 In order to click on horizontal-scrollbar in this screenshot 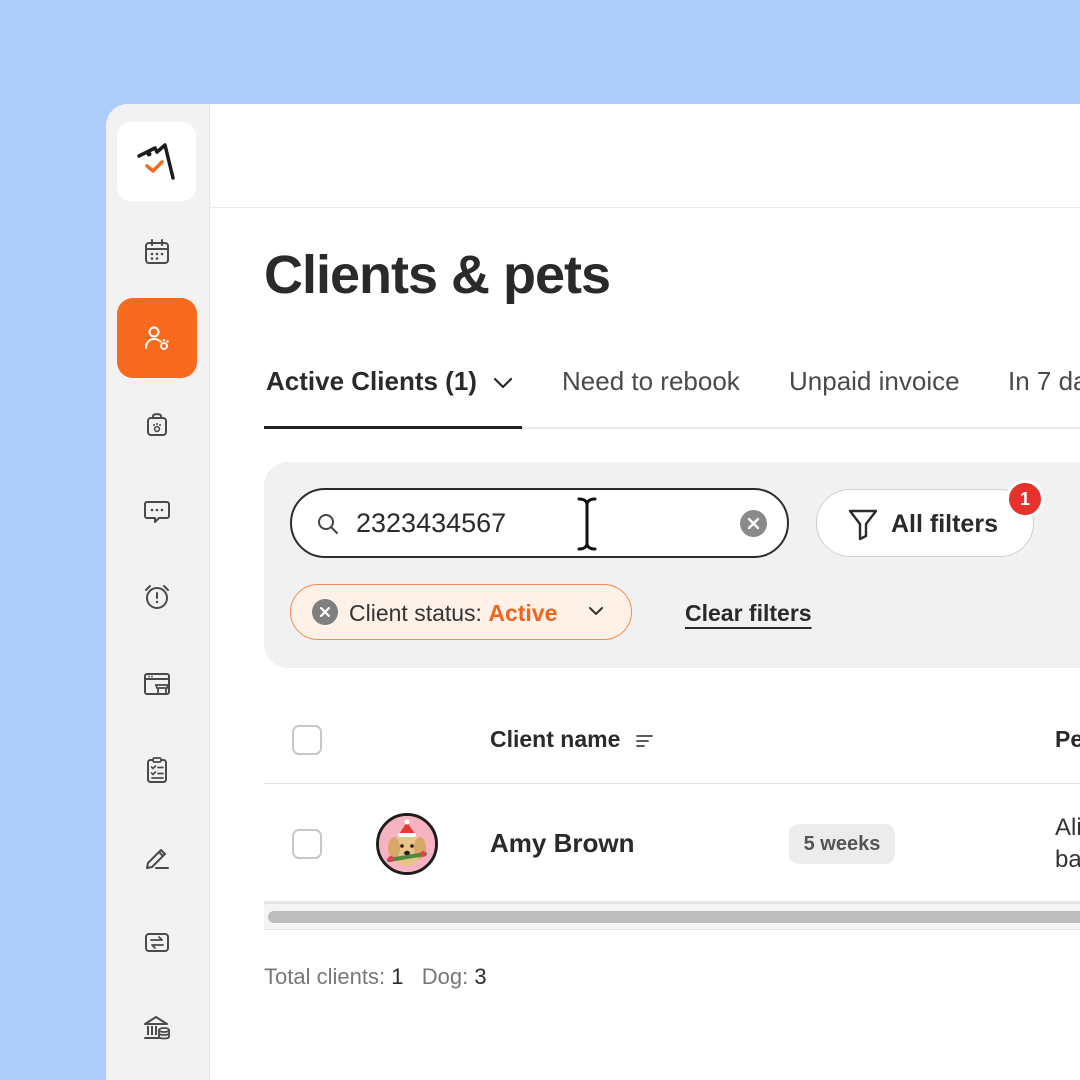, I will do `click(672, 917)`.